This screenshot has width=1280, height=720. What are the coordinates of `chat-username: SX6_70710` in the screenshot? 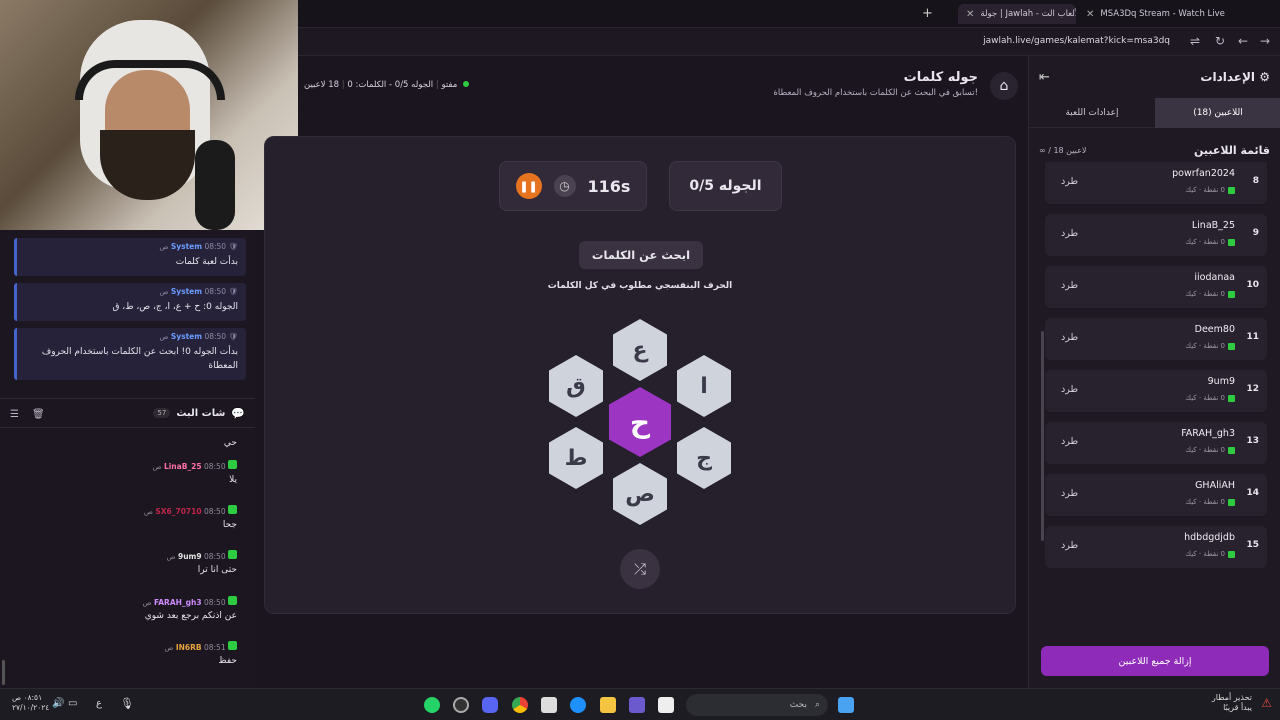 It's located at (178, 511).